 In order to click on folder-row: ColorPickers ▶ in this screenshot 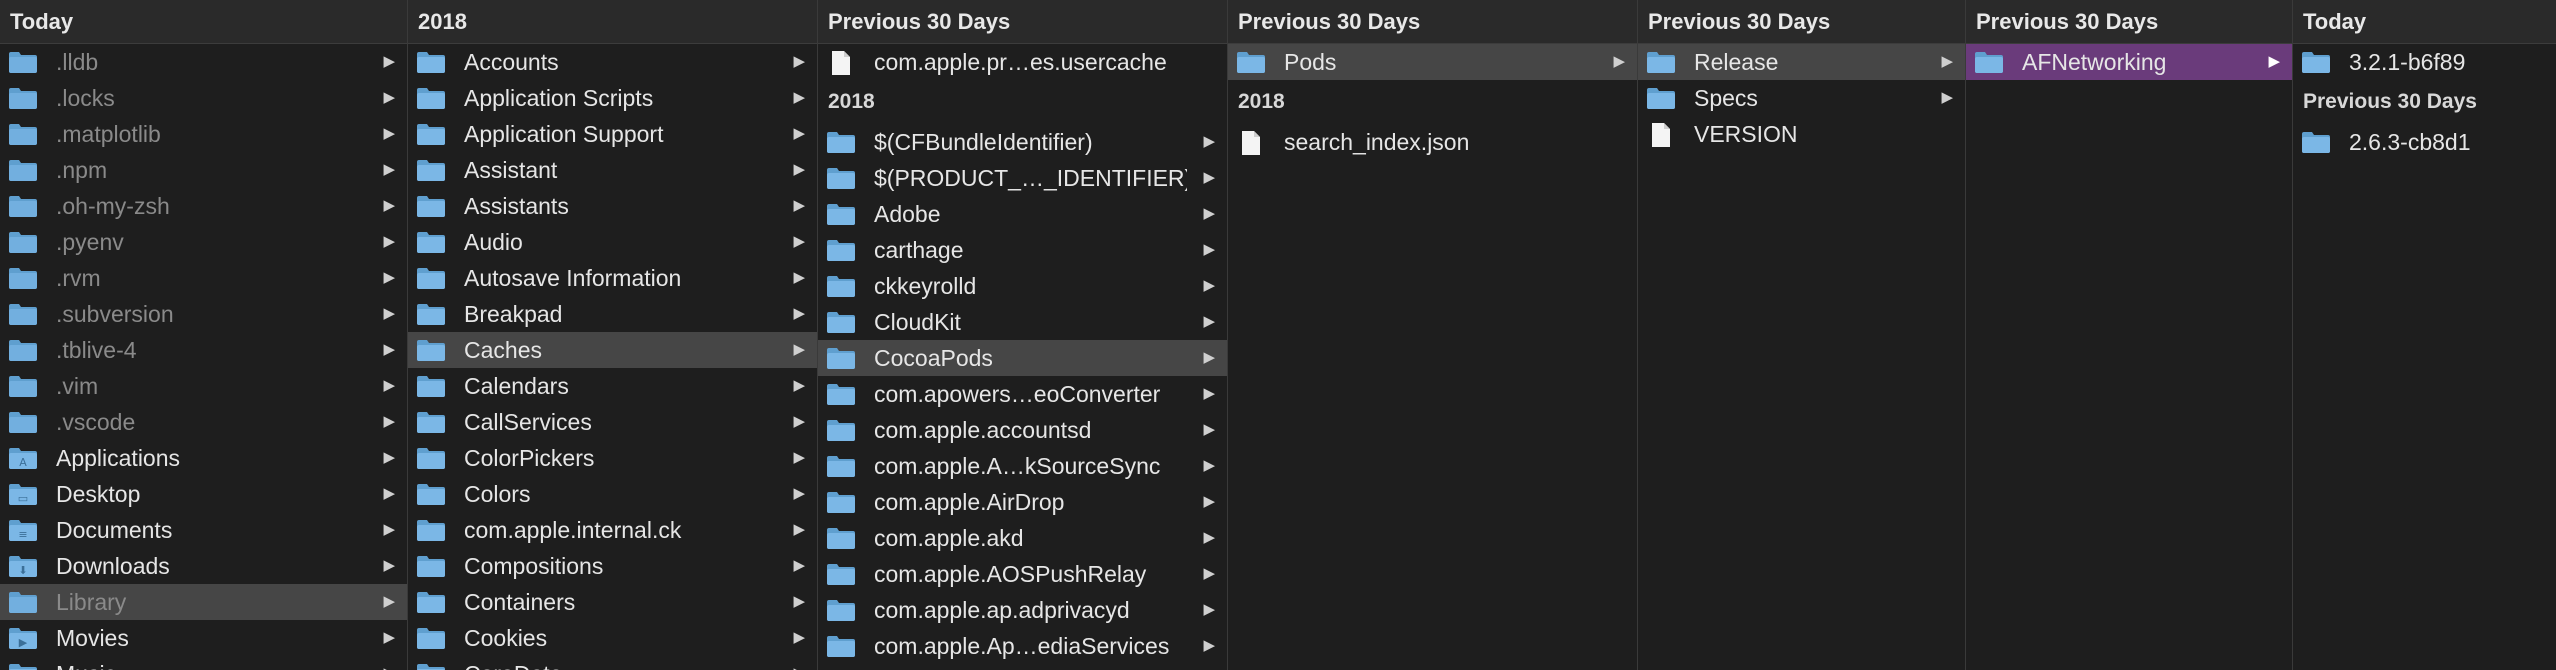, I will do `click(612, 458)`.